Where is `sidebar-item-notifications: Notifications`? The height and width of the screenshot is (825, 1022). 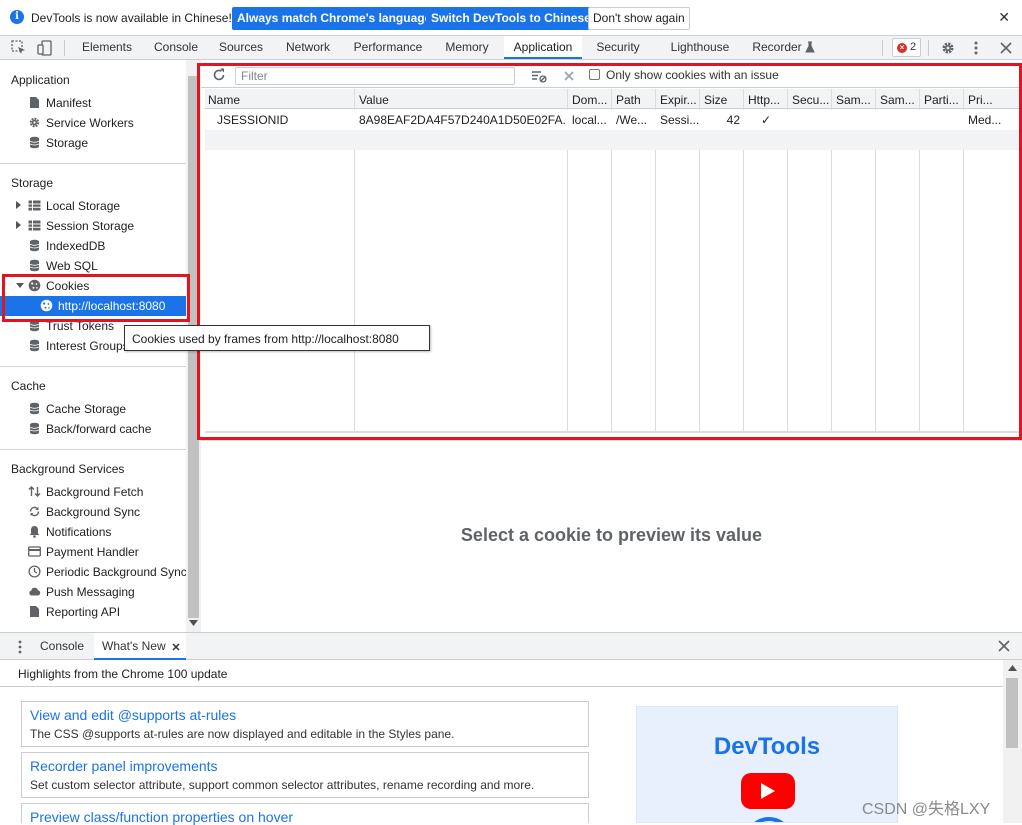 sidebar-item-notifications: Notifications is located at coordinates (93, 532).